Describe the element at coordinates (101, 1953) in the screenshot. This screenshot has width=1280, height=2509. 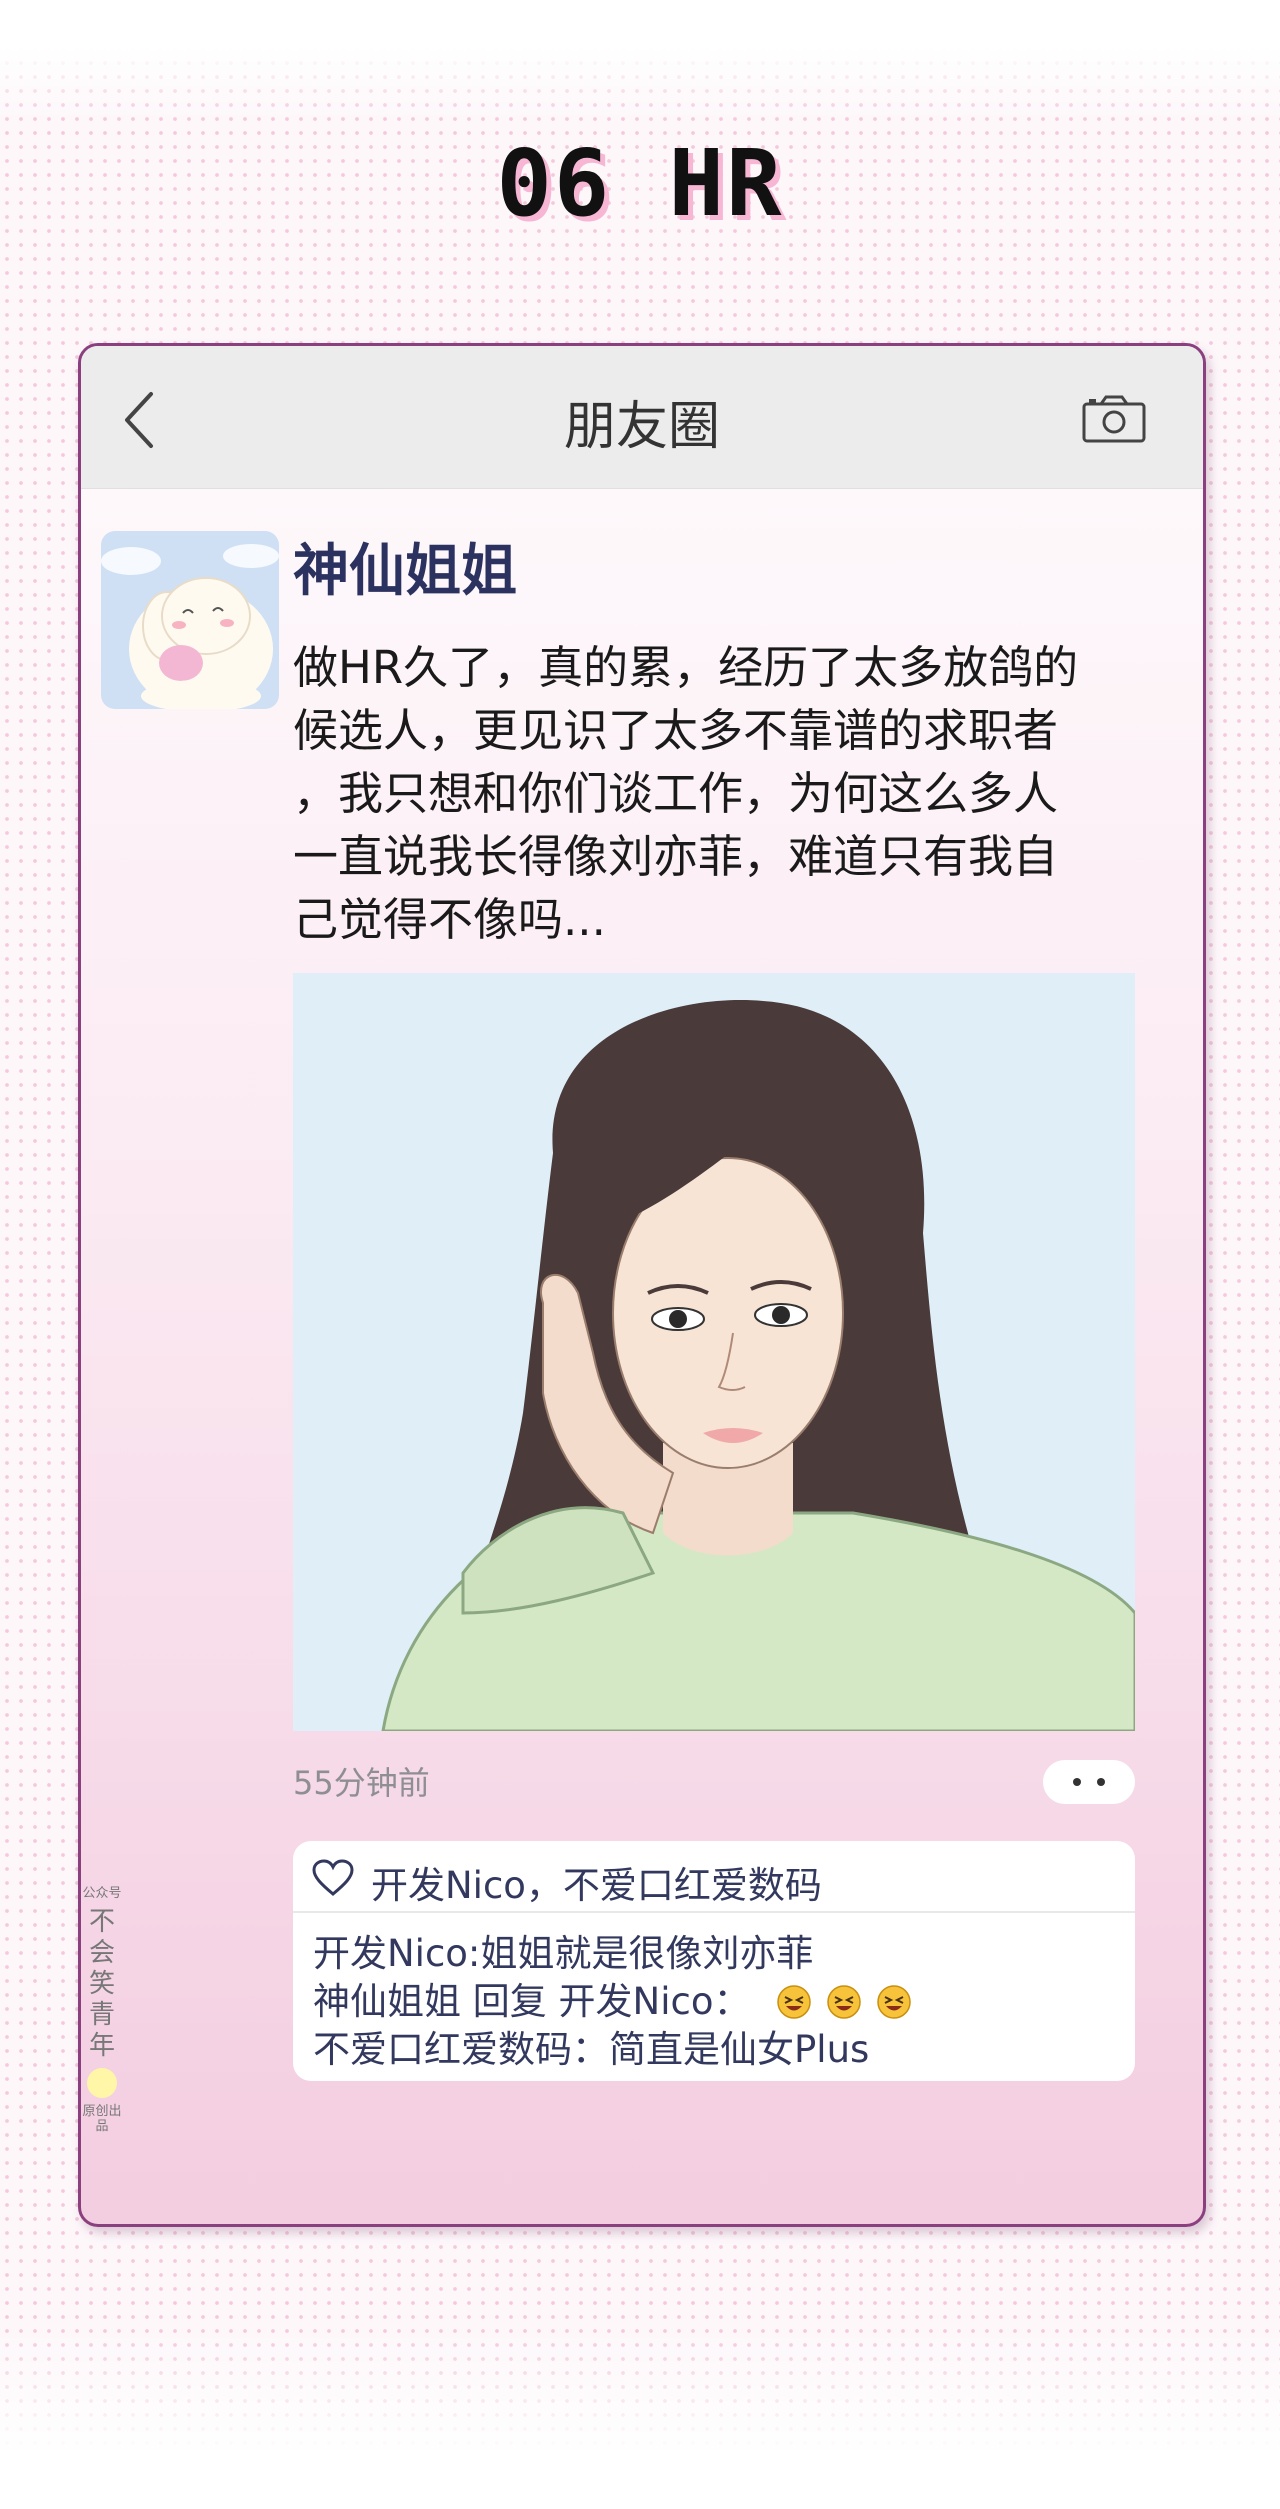
I see `watermark-char: 会` at that location.